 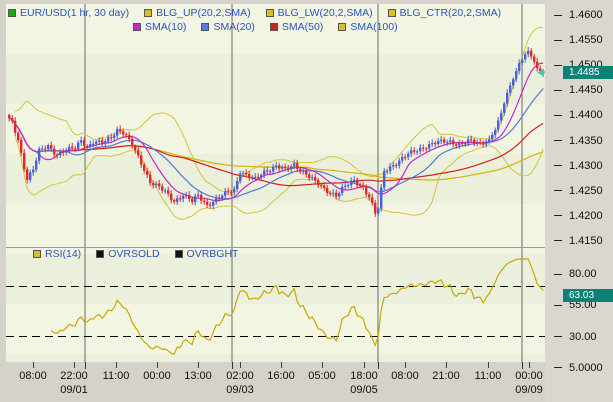 What do you see at coordinates (588, 295) in the screenshot?
I see `current-rsi-badge: 63.03` at bounding box center [588, 295].